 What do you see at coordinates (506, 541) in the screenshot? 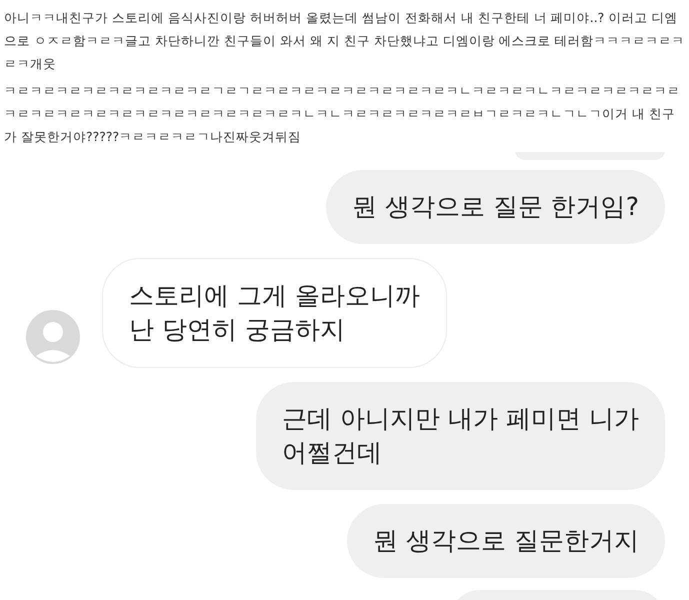
I see `sent-message-bubble: 뭔 생각으로 질문한거지` at bounding box center [506, 541].